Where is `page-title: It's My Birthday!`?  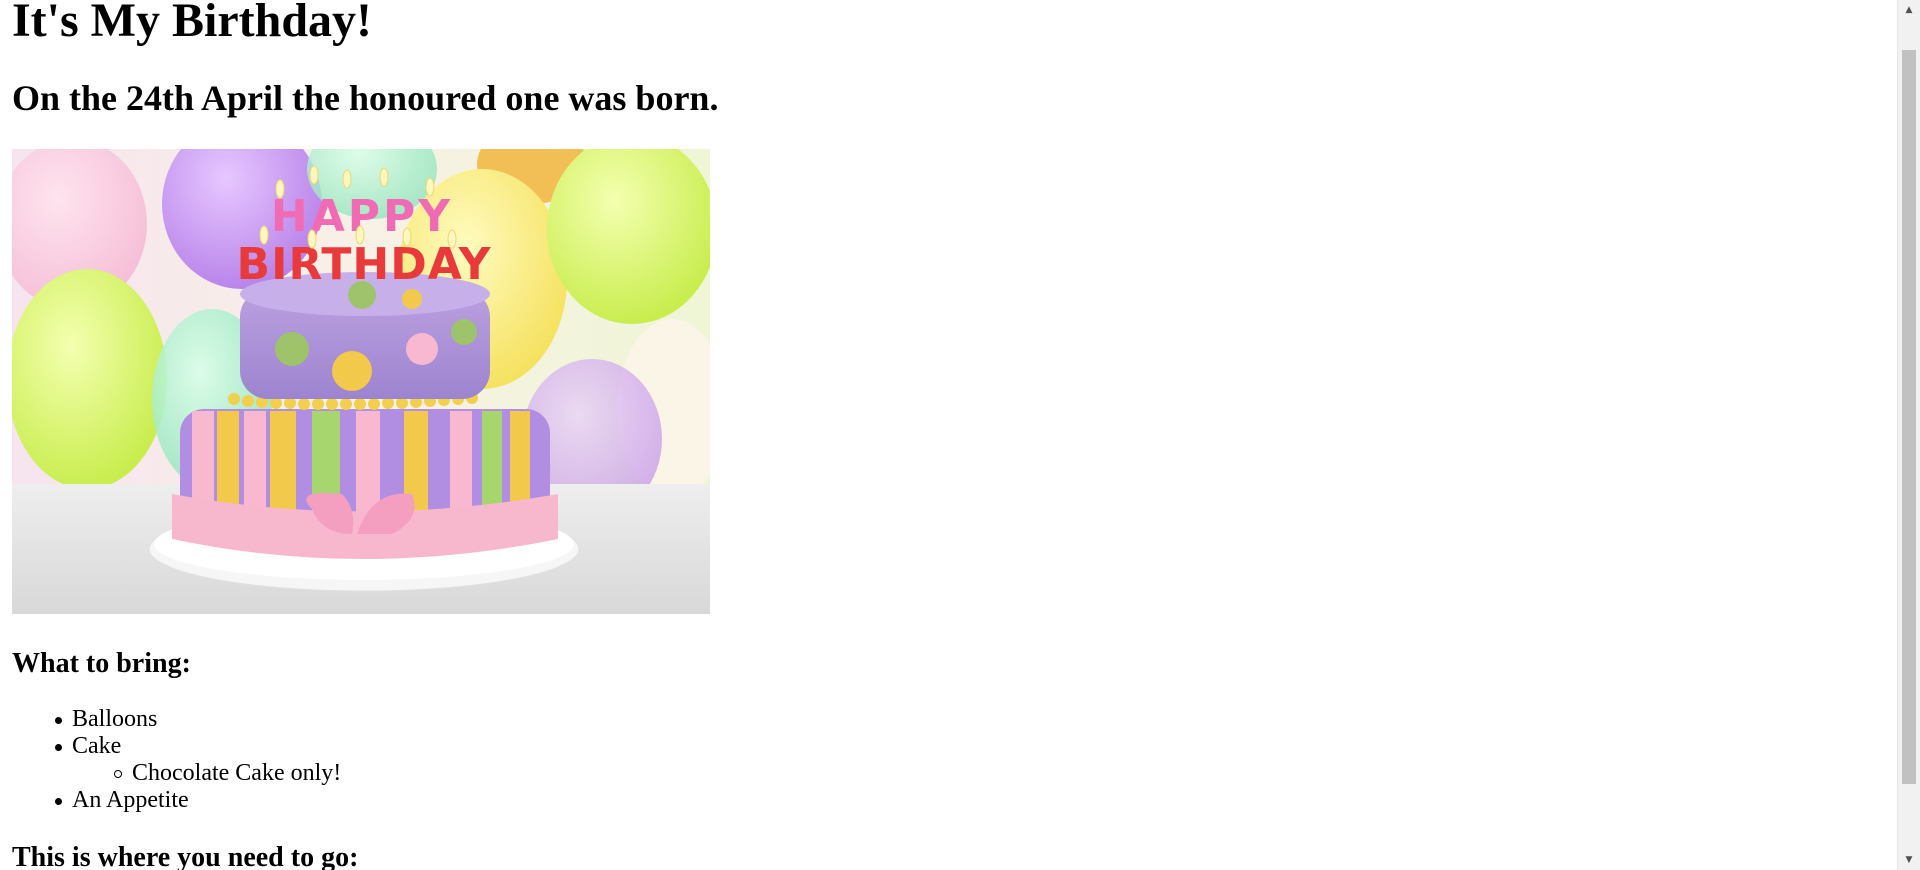 page-title: It's My Birthday! is located at coordinates (192, 23).